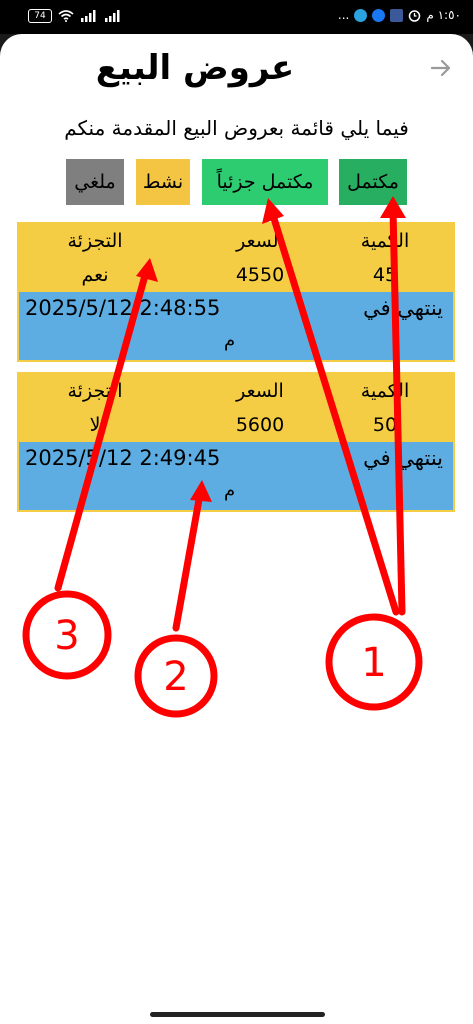  What do you see at coordinates (66, 16) in the screenshot?
I see `wifi-icon` at bounding box center [66, 16].